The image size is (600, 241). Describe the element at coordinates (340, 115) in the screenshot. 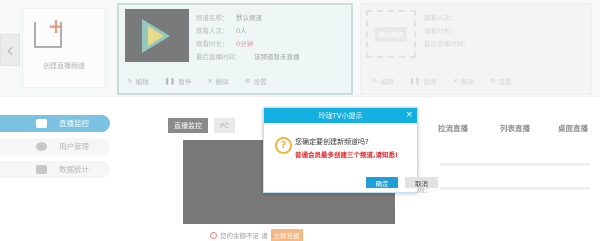

I see `dialog-title: 玲珑TV小提示` at that location.